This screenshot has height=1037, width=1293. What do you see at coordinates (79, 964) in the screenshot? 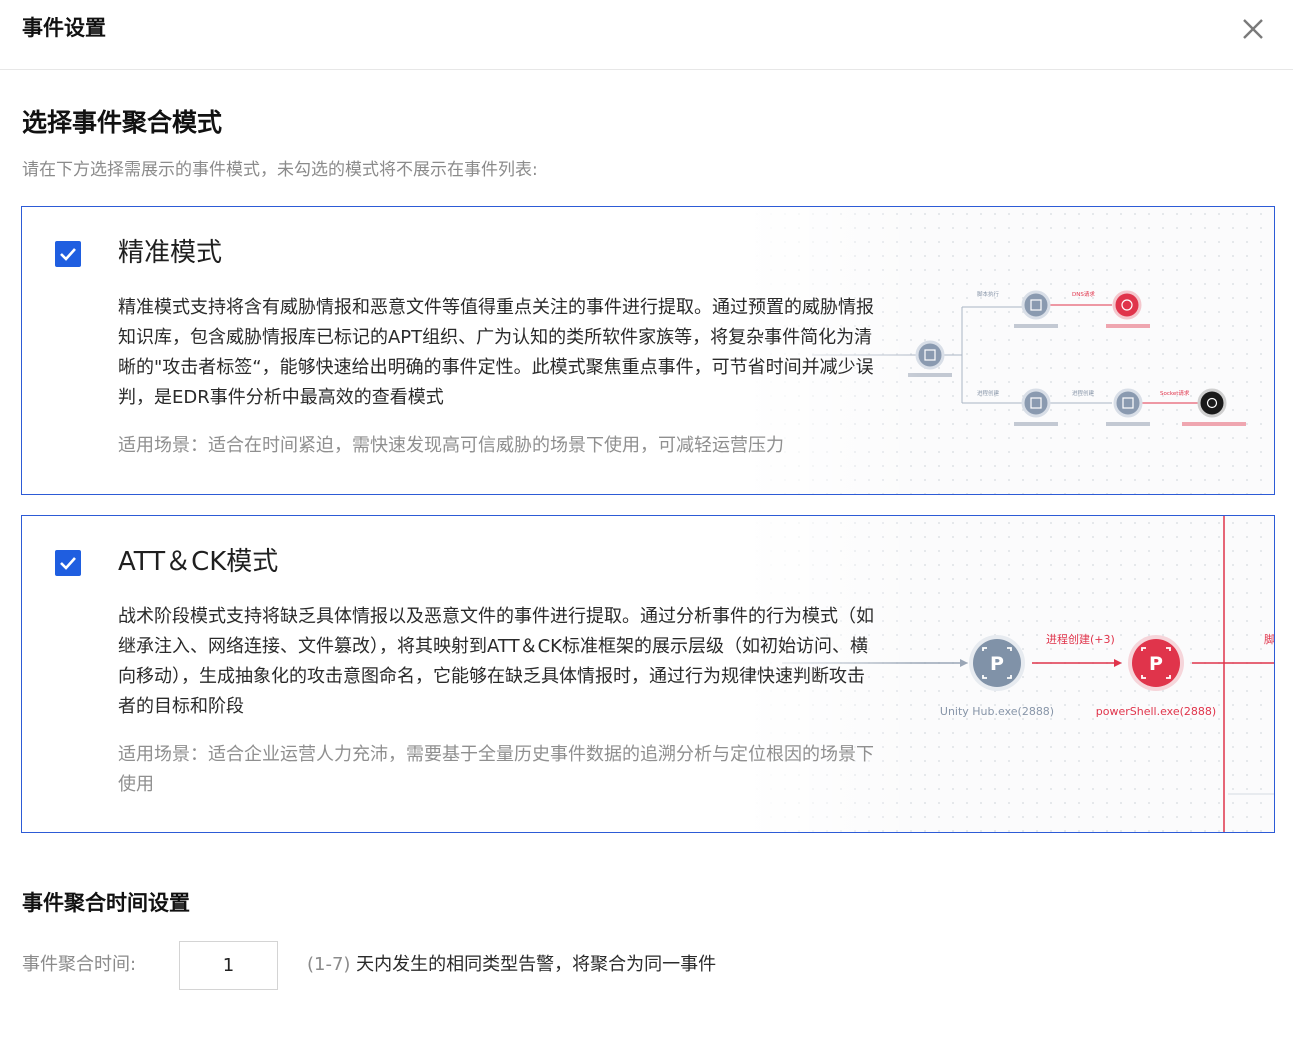
I see `aggregation-time-label: 事件聚合时间:` at bounding box center [79, 964].